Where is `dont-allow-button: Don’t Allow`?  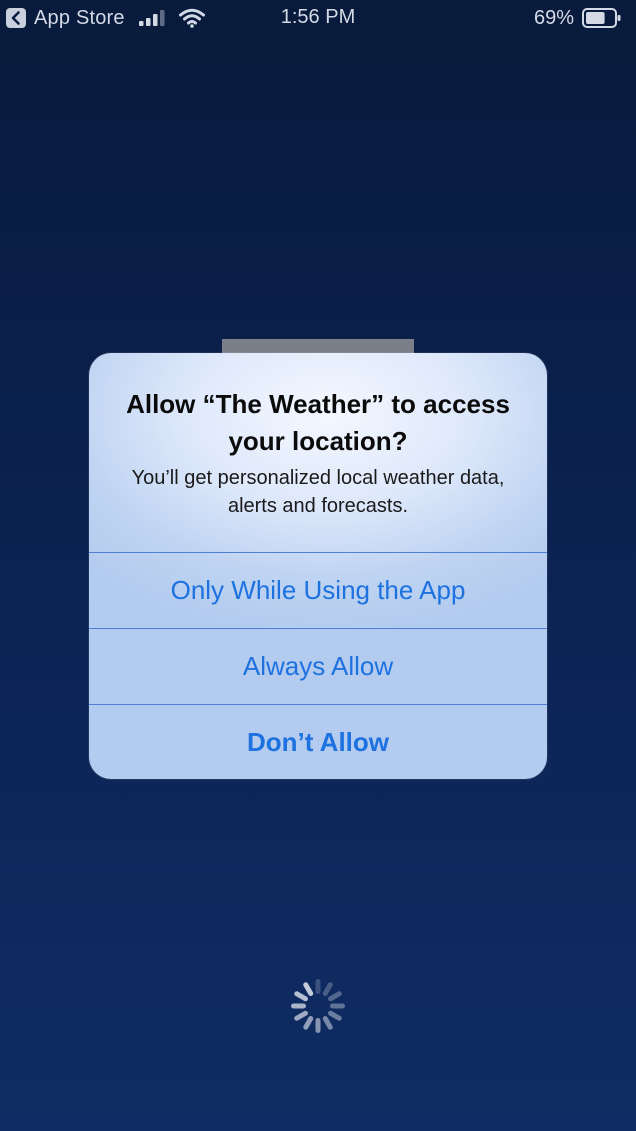 dont-allow-button: Don’t Allow is located at coordinates (318, 741).